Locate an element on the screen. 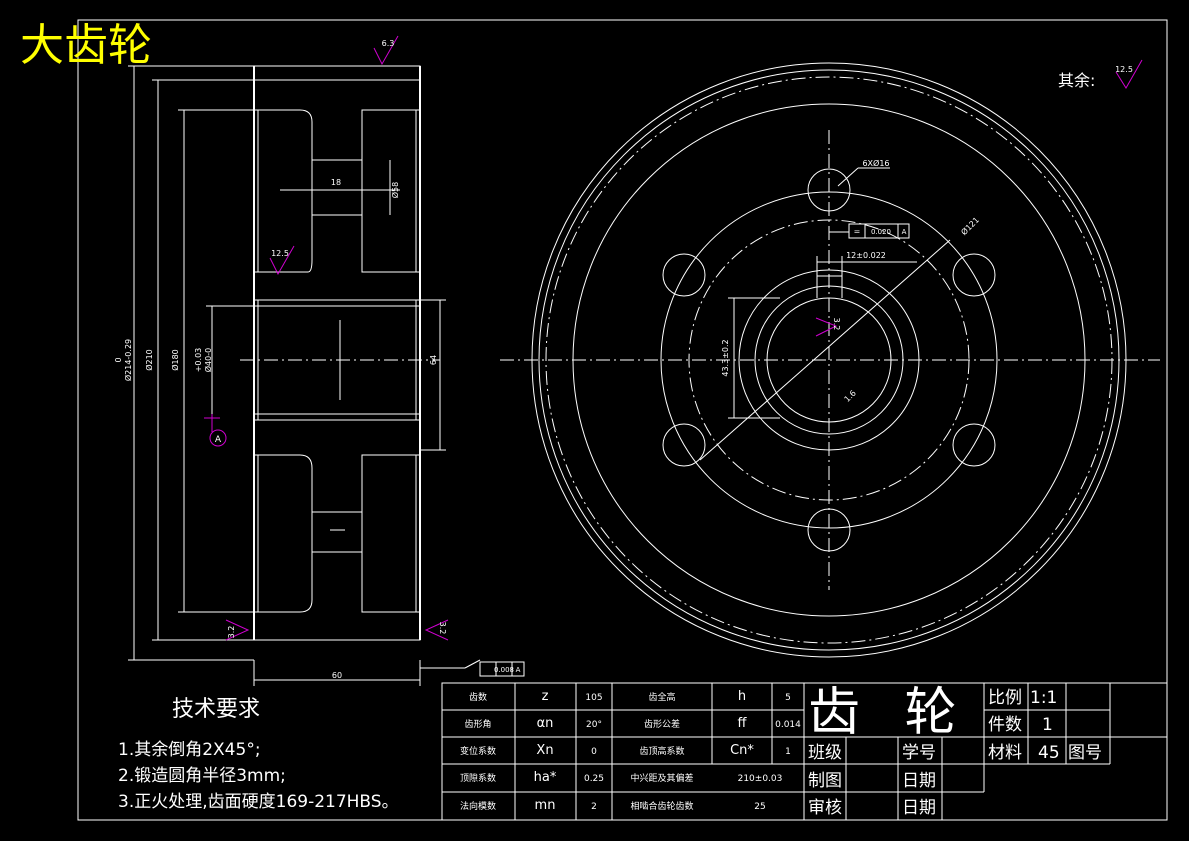 Image resolution: width=1189 pixels, height=841 pixels. param-cell-name: 变位系数 is located at coordinates (478, 751).